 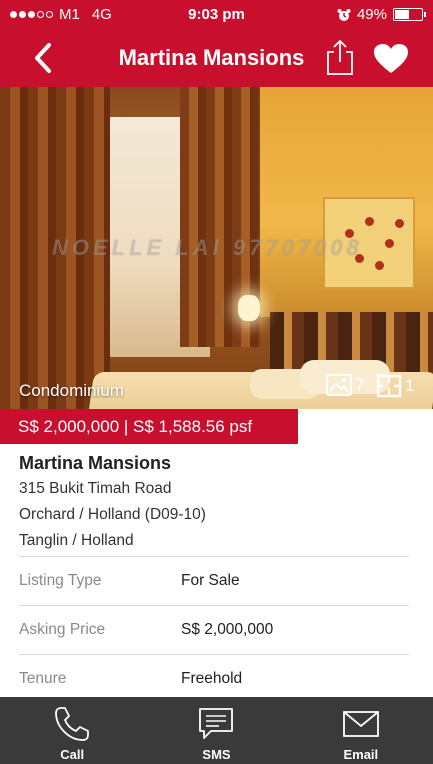 I want to click on envelope-icon, so click(x=360, y=724).